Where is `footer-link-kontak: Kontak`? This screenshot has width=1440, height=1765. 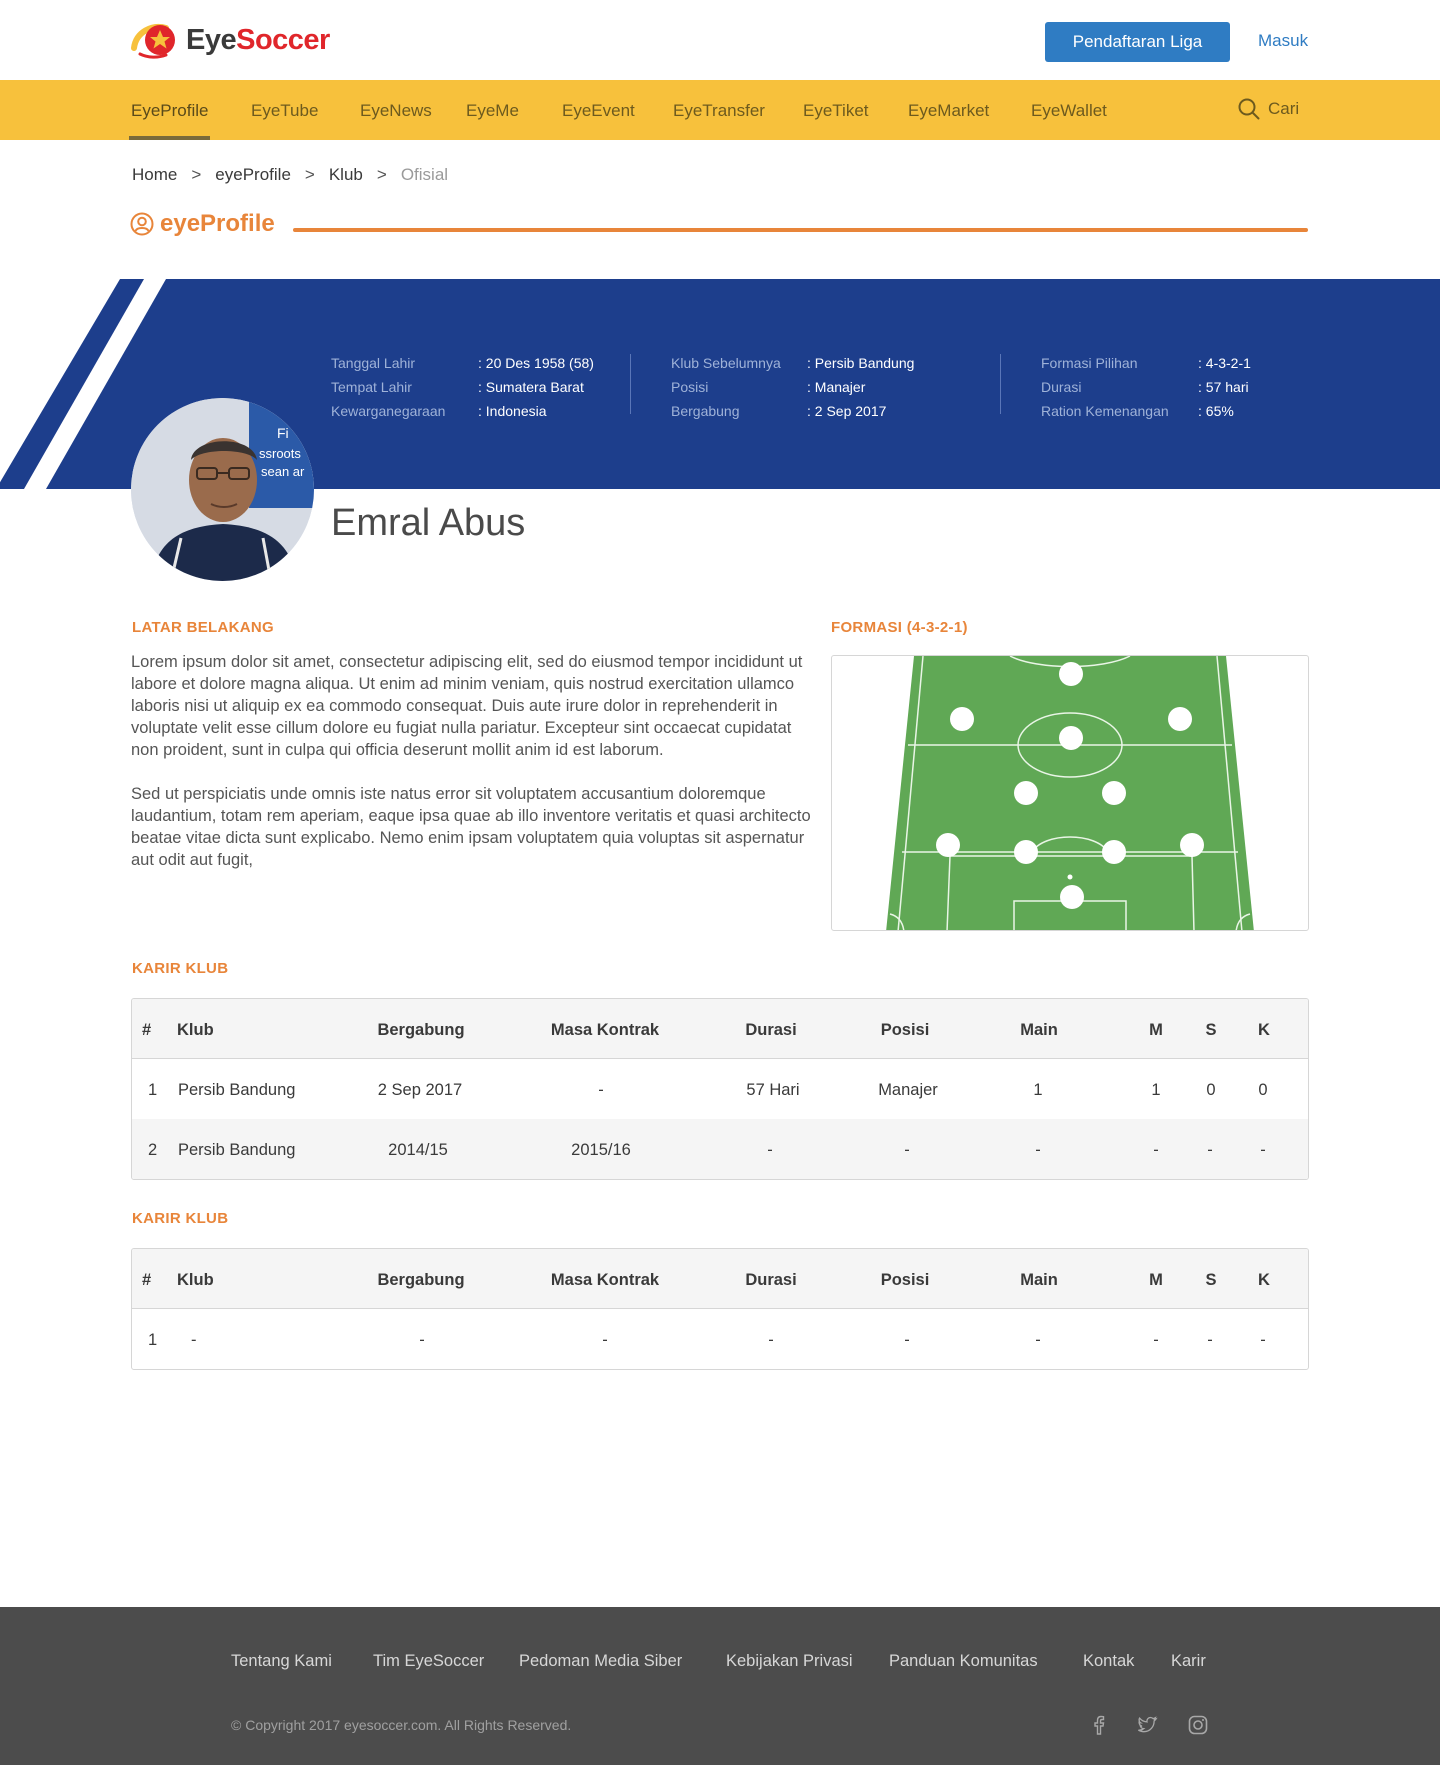
footer-link-kontak: Kontak is located at coordinates (1108, 1661).